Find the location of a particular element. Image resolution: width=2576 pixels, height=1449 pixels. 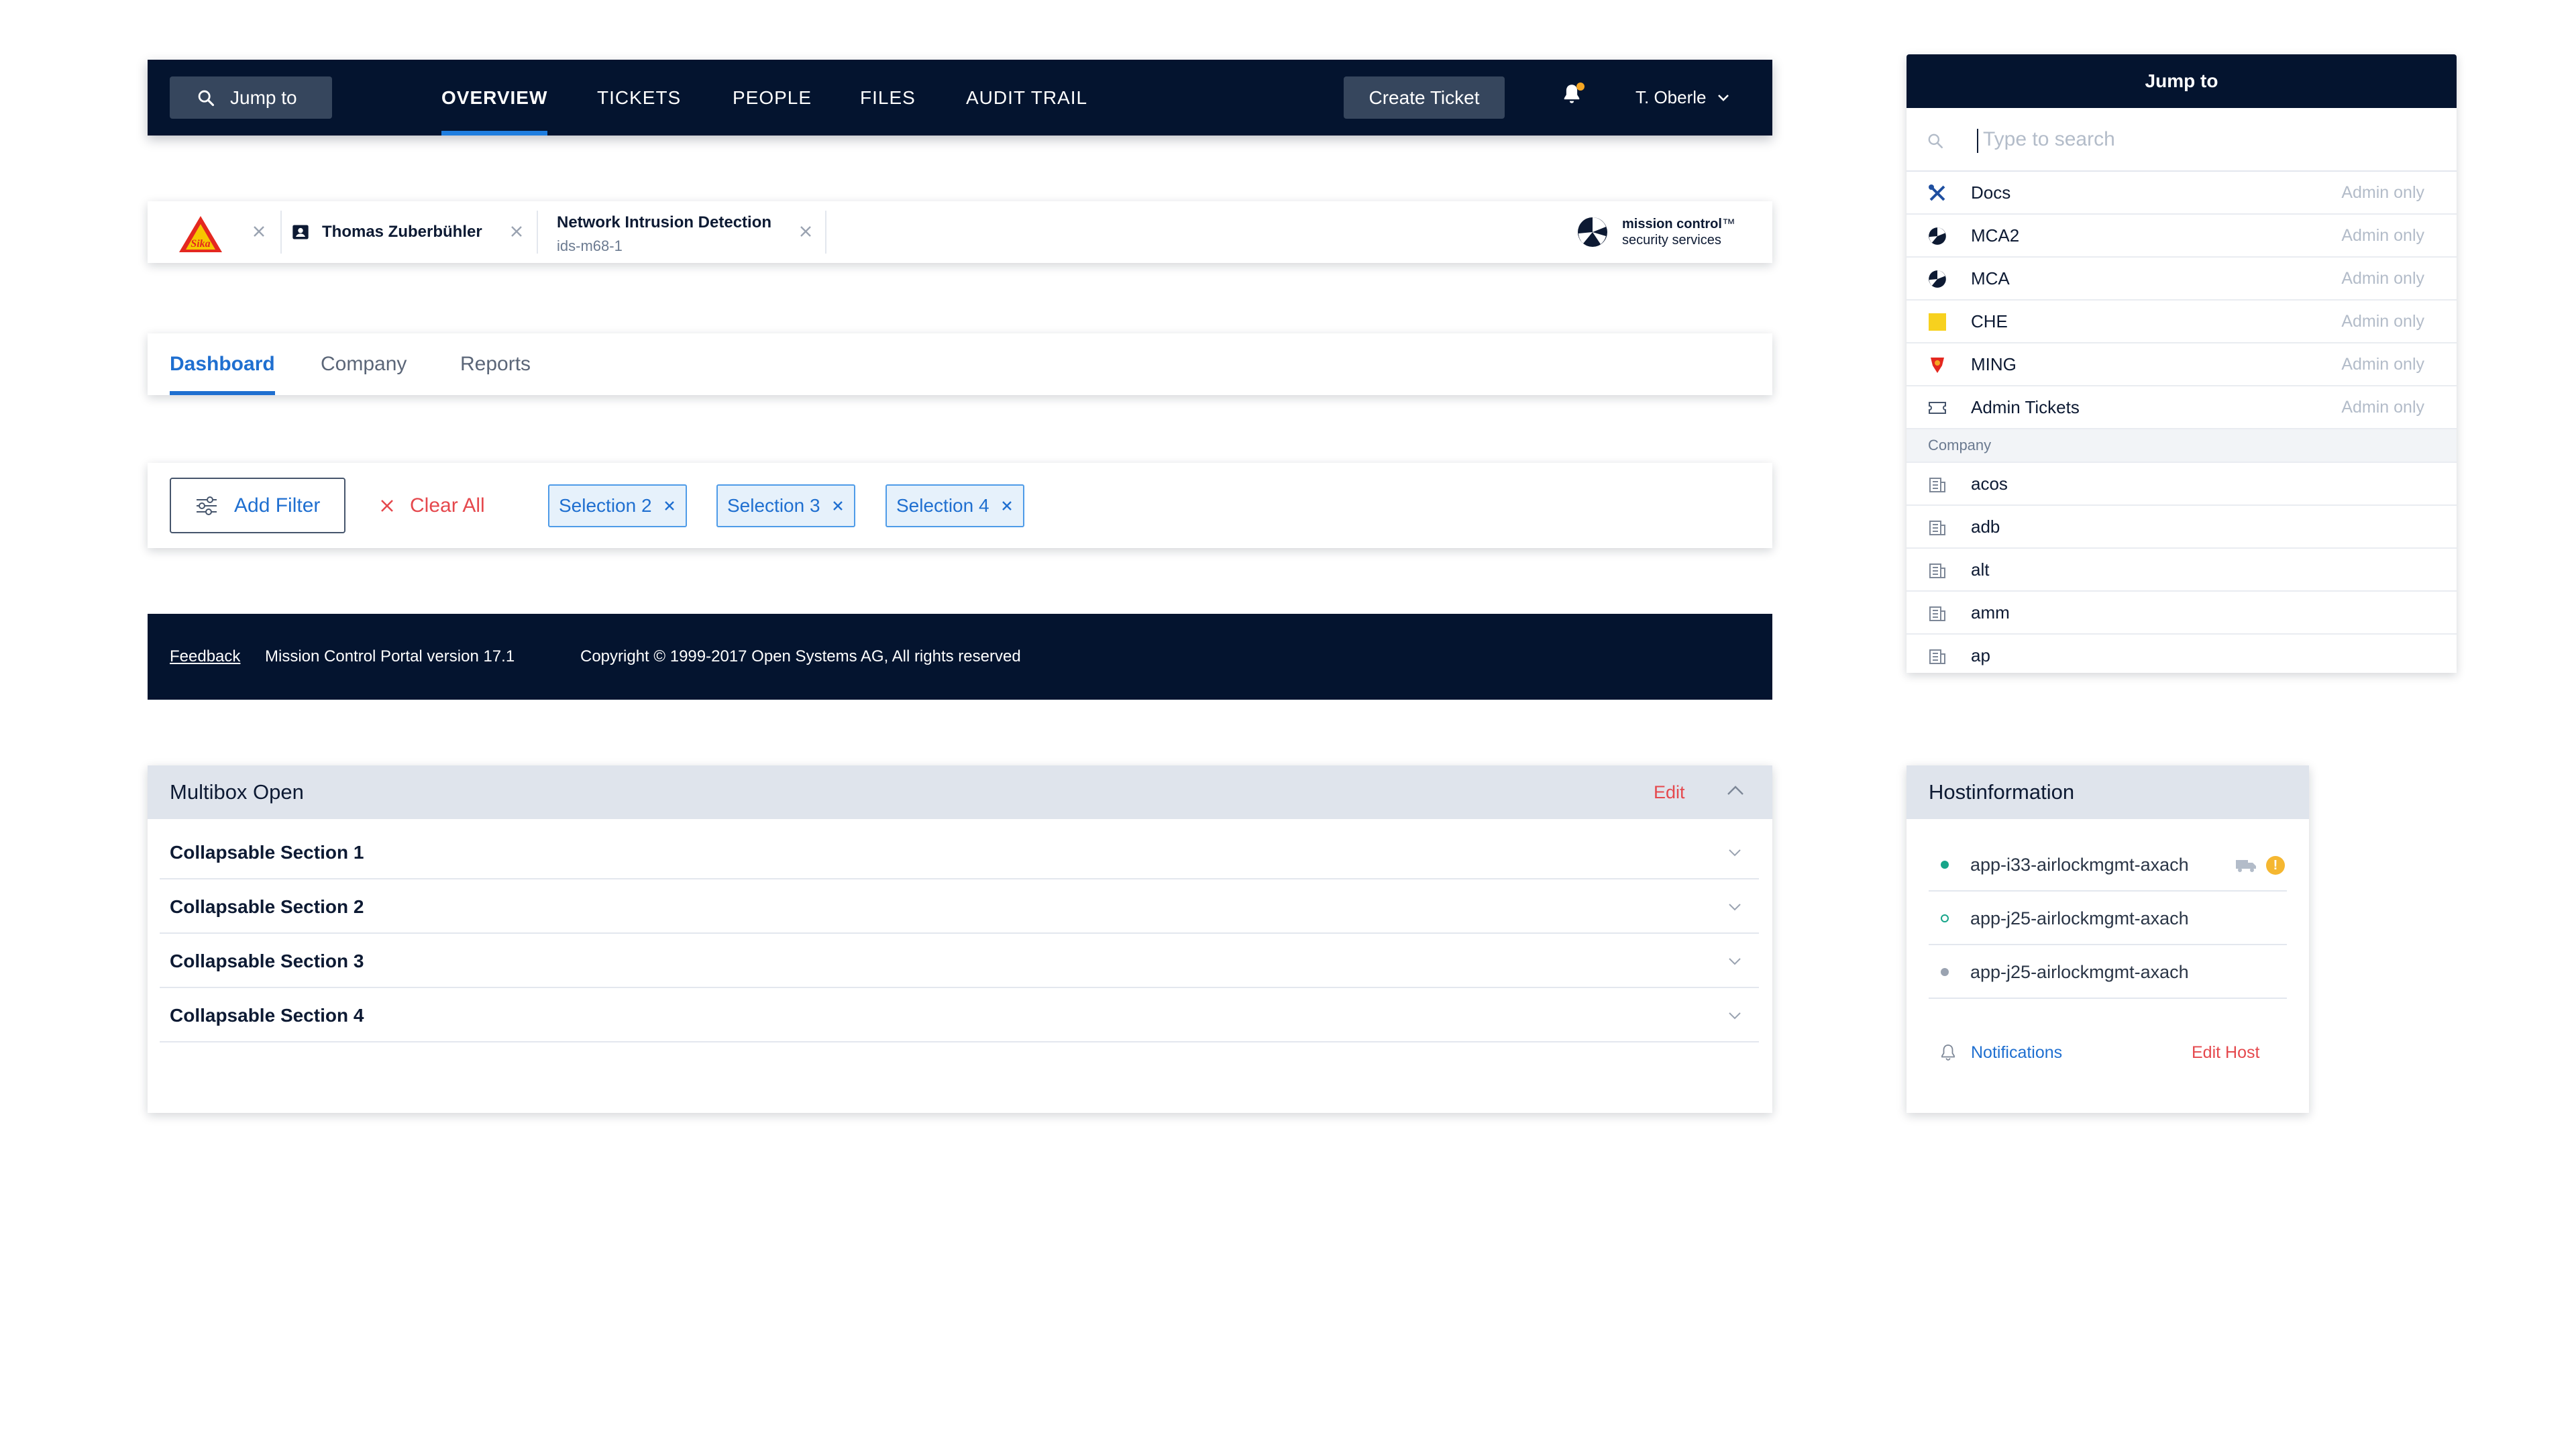

jump-item-name: MCA is located at coordinates (1990, 278).